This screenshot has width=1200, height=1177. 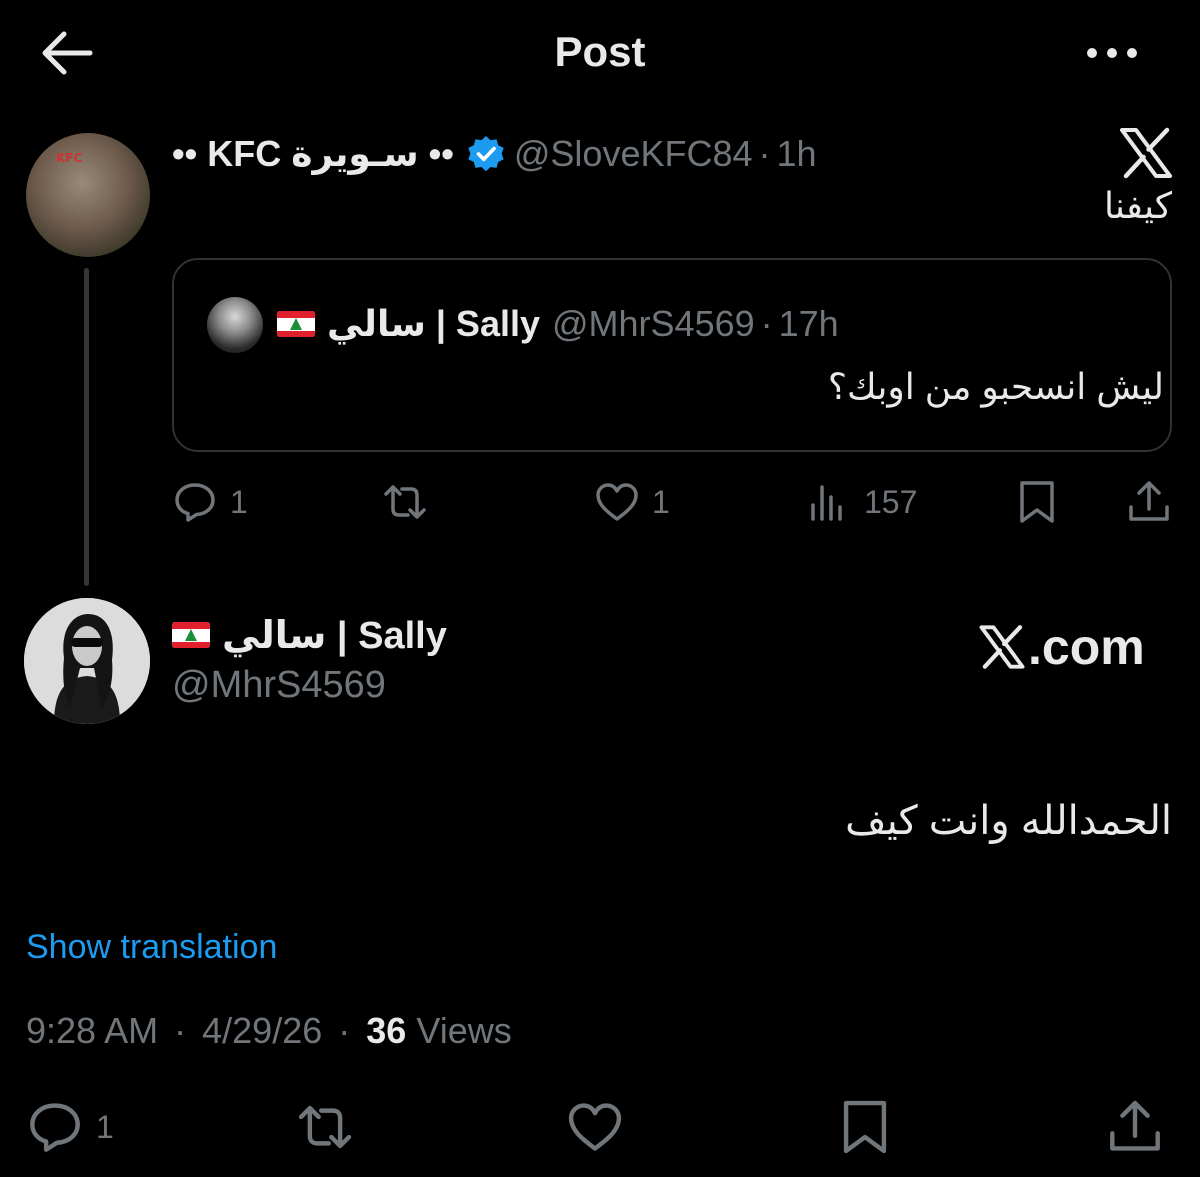 I want to click on post-meta: 9:28 AM · 4/29/26 · 36 Views, so click(x=269, y=1031).